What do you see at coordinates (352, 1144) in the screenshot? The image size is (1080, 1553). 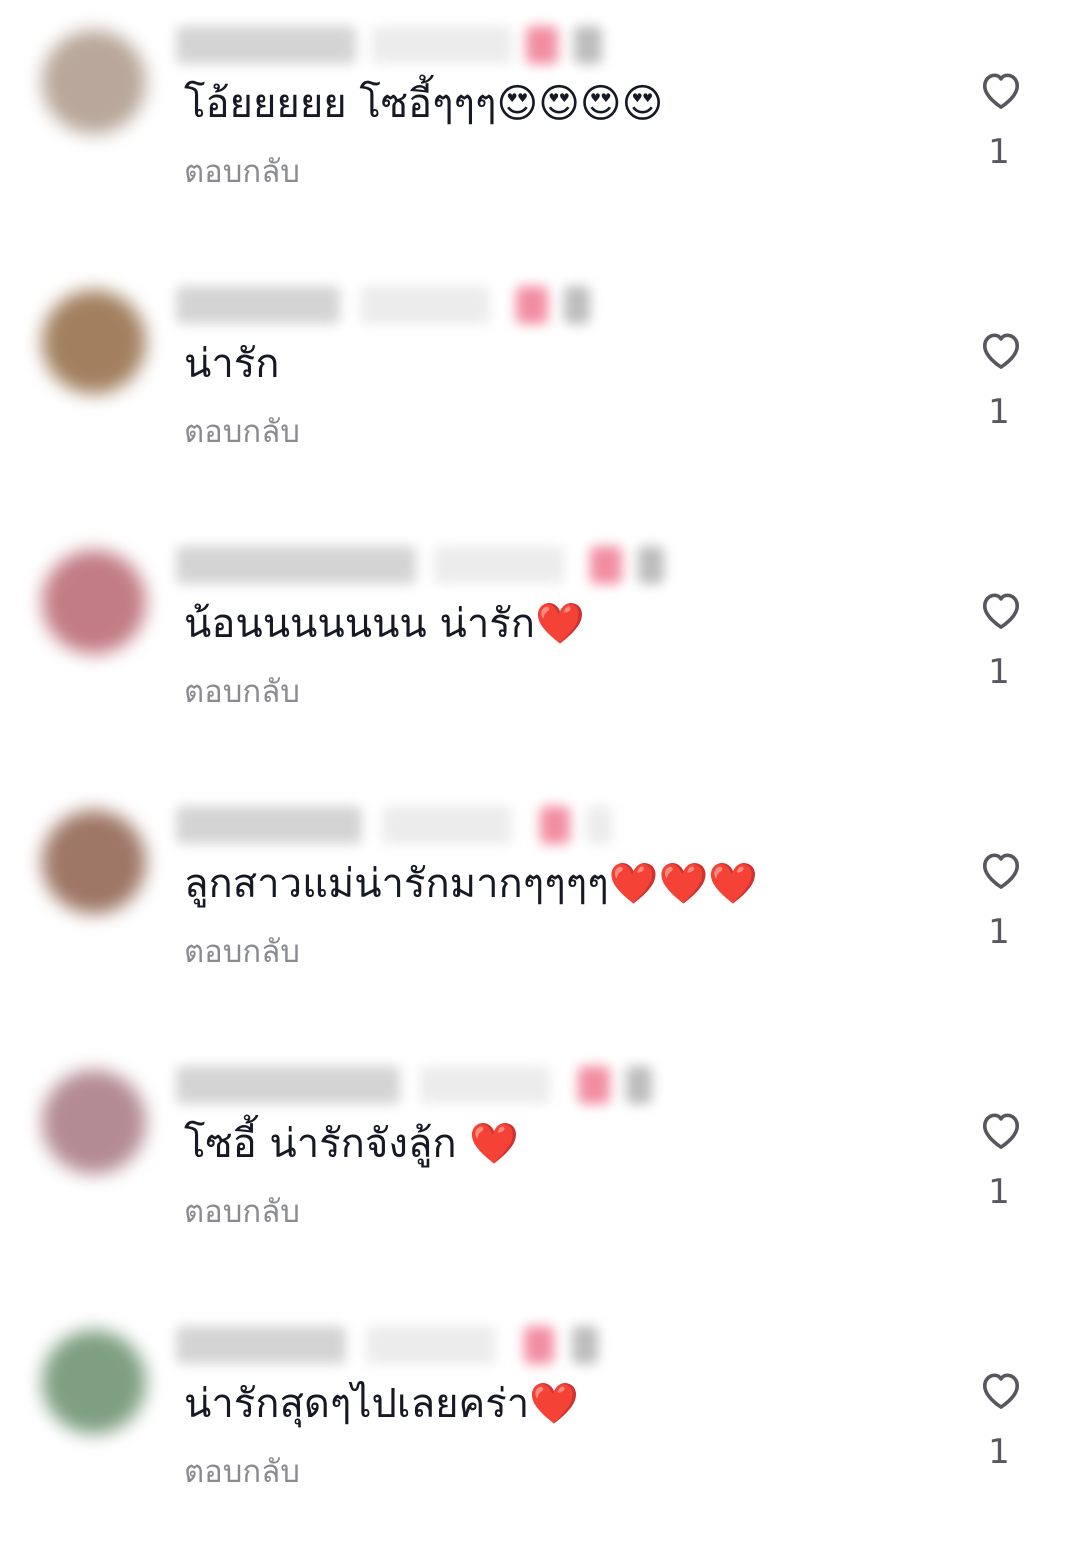 I see `comment-text: โซอี้ น่ารักจังลู้ก ❤️` at bounding box center [352, 1144].